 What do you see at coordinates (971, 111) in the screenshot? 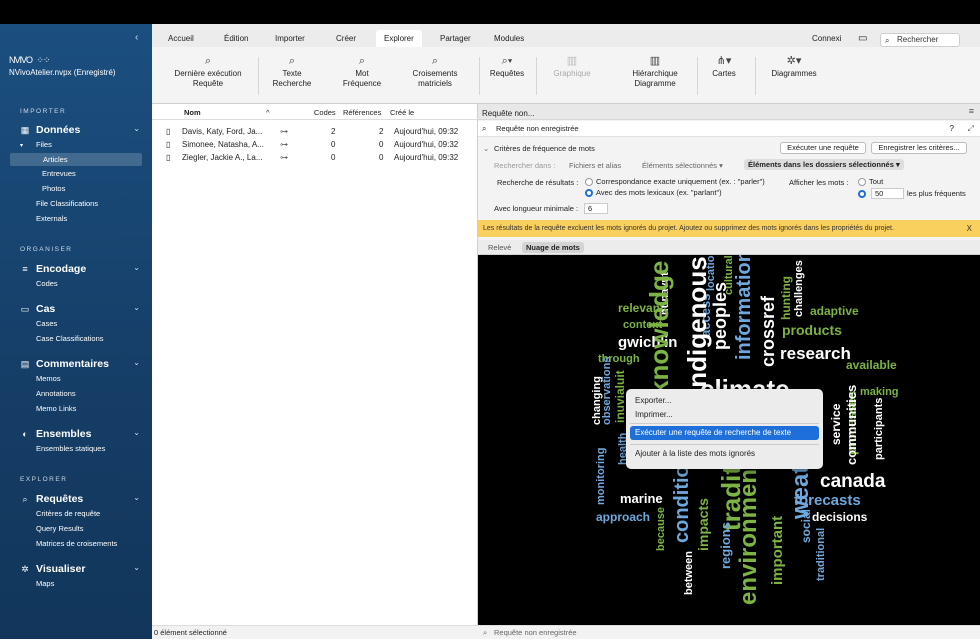
I see `menu-icon: ≡` at bounding box center [971, 111].